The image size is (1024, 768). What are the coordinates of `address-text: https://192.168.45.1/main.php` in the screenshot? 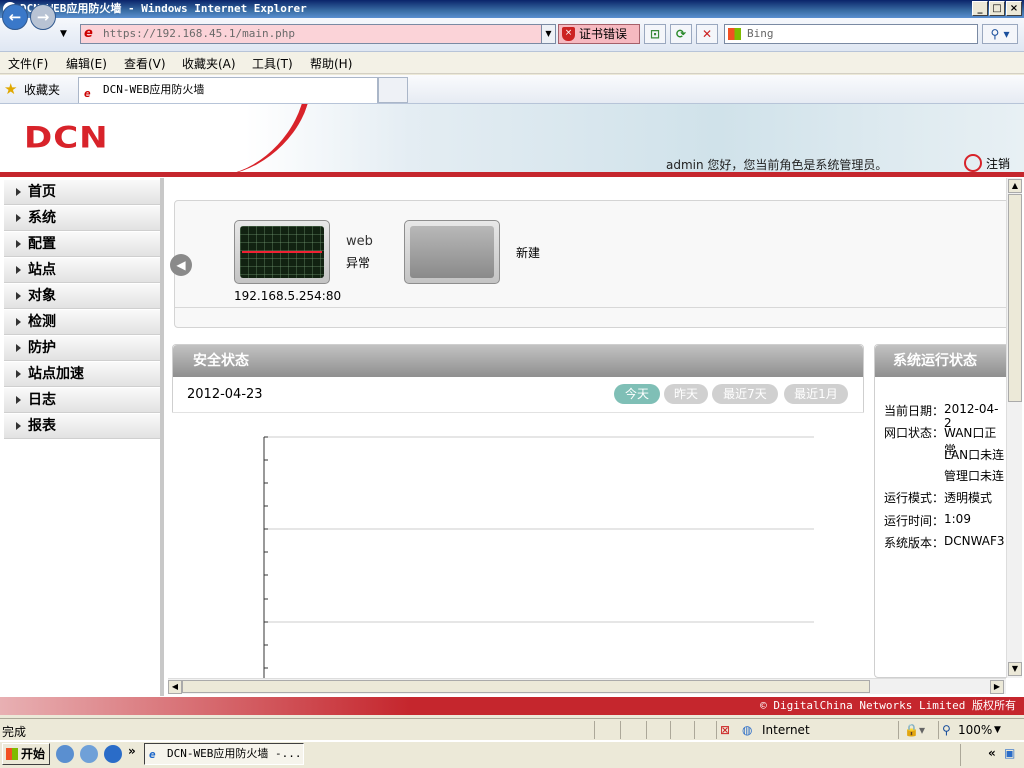 It's located at (199, 33).